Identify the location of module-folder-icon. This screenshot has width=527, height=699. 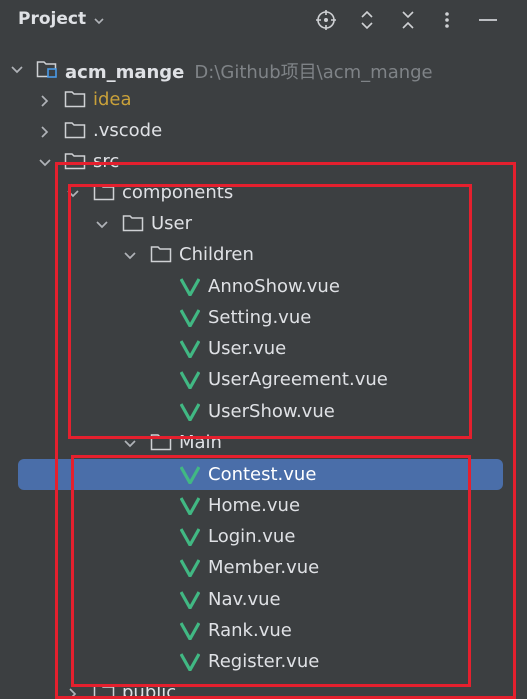
(47, 68).